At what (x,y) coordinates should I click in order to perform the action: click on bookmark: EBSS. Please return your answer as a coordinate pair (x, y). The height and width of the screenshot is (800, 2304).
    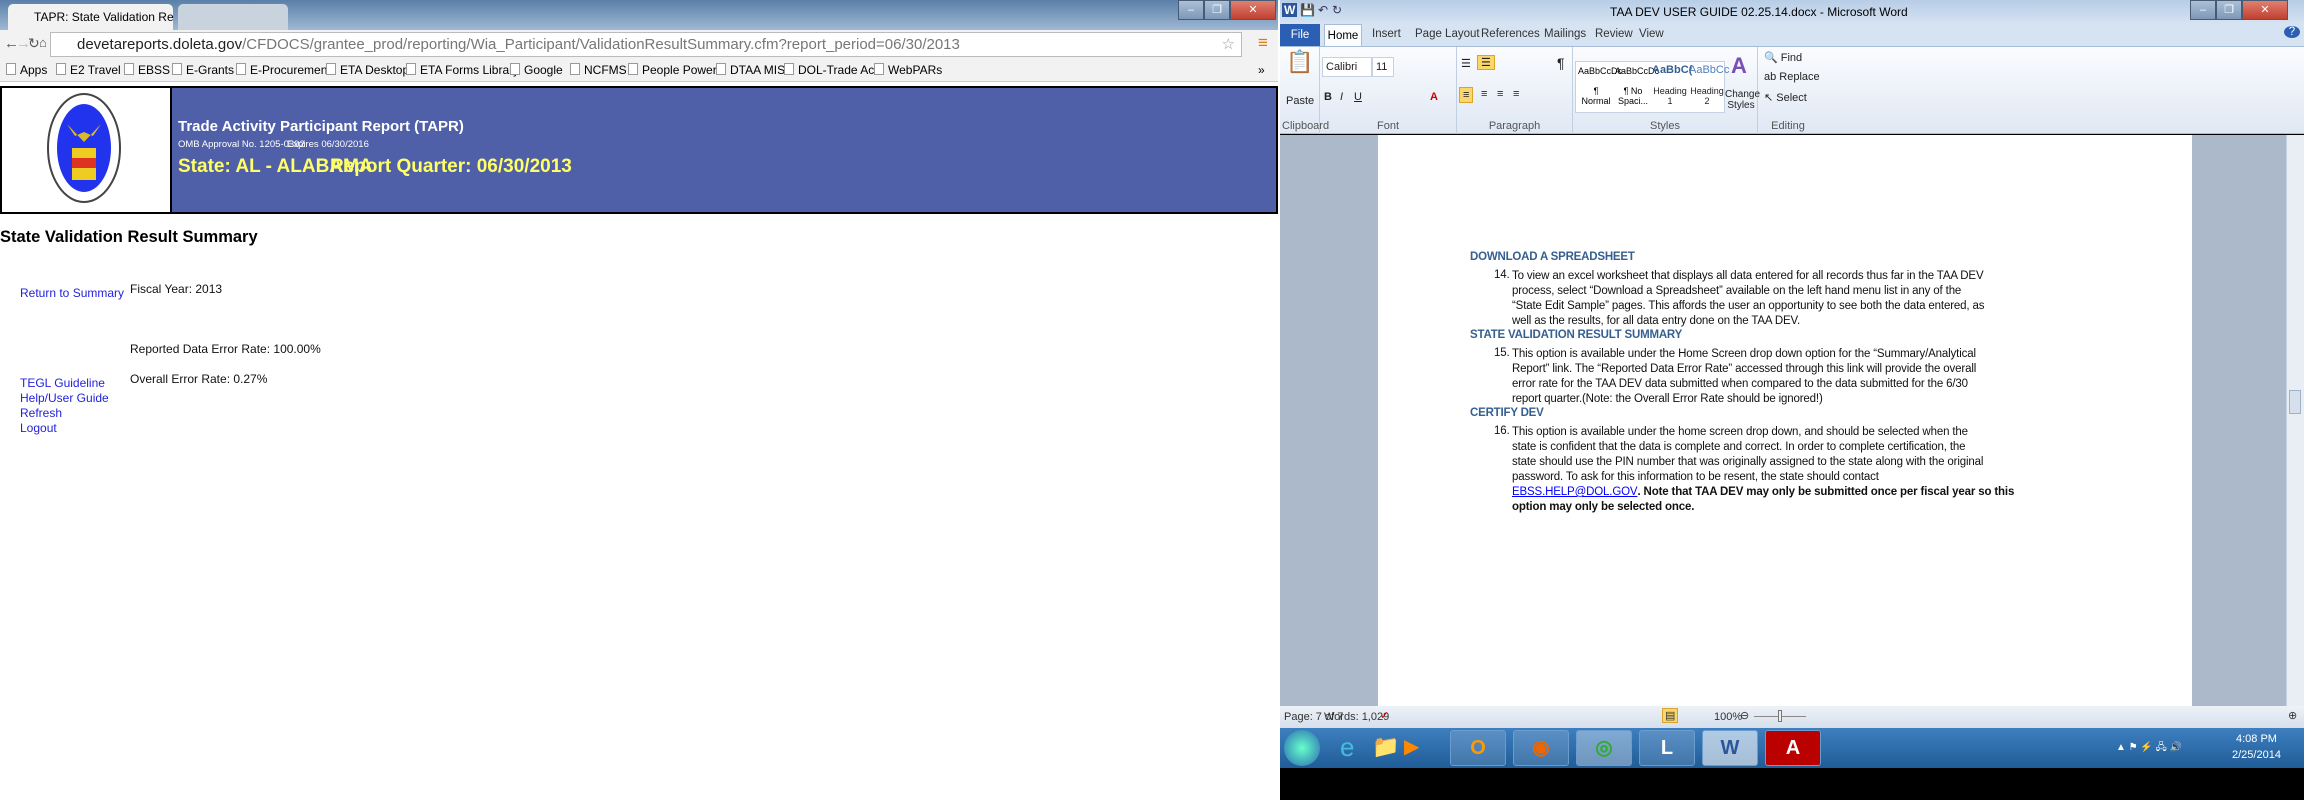
    Looking at the image, I should click on (147, 70).